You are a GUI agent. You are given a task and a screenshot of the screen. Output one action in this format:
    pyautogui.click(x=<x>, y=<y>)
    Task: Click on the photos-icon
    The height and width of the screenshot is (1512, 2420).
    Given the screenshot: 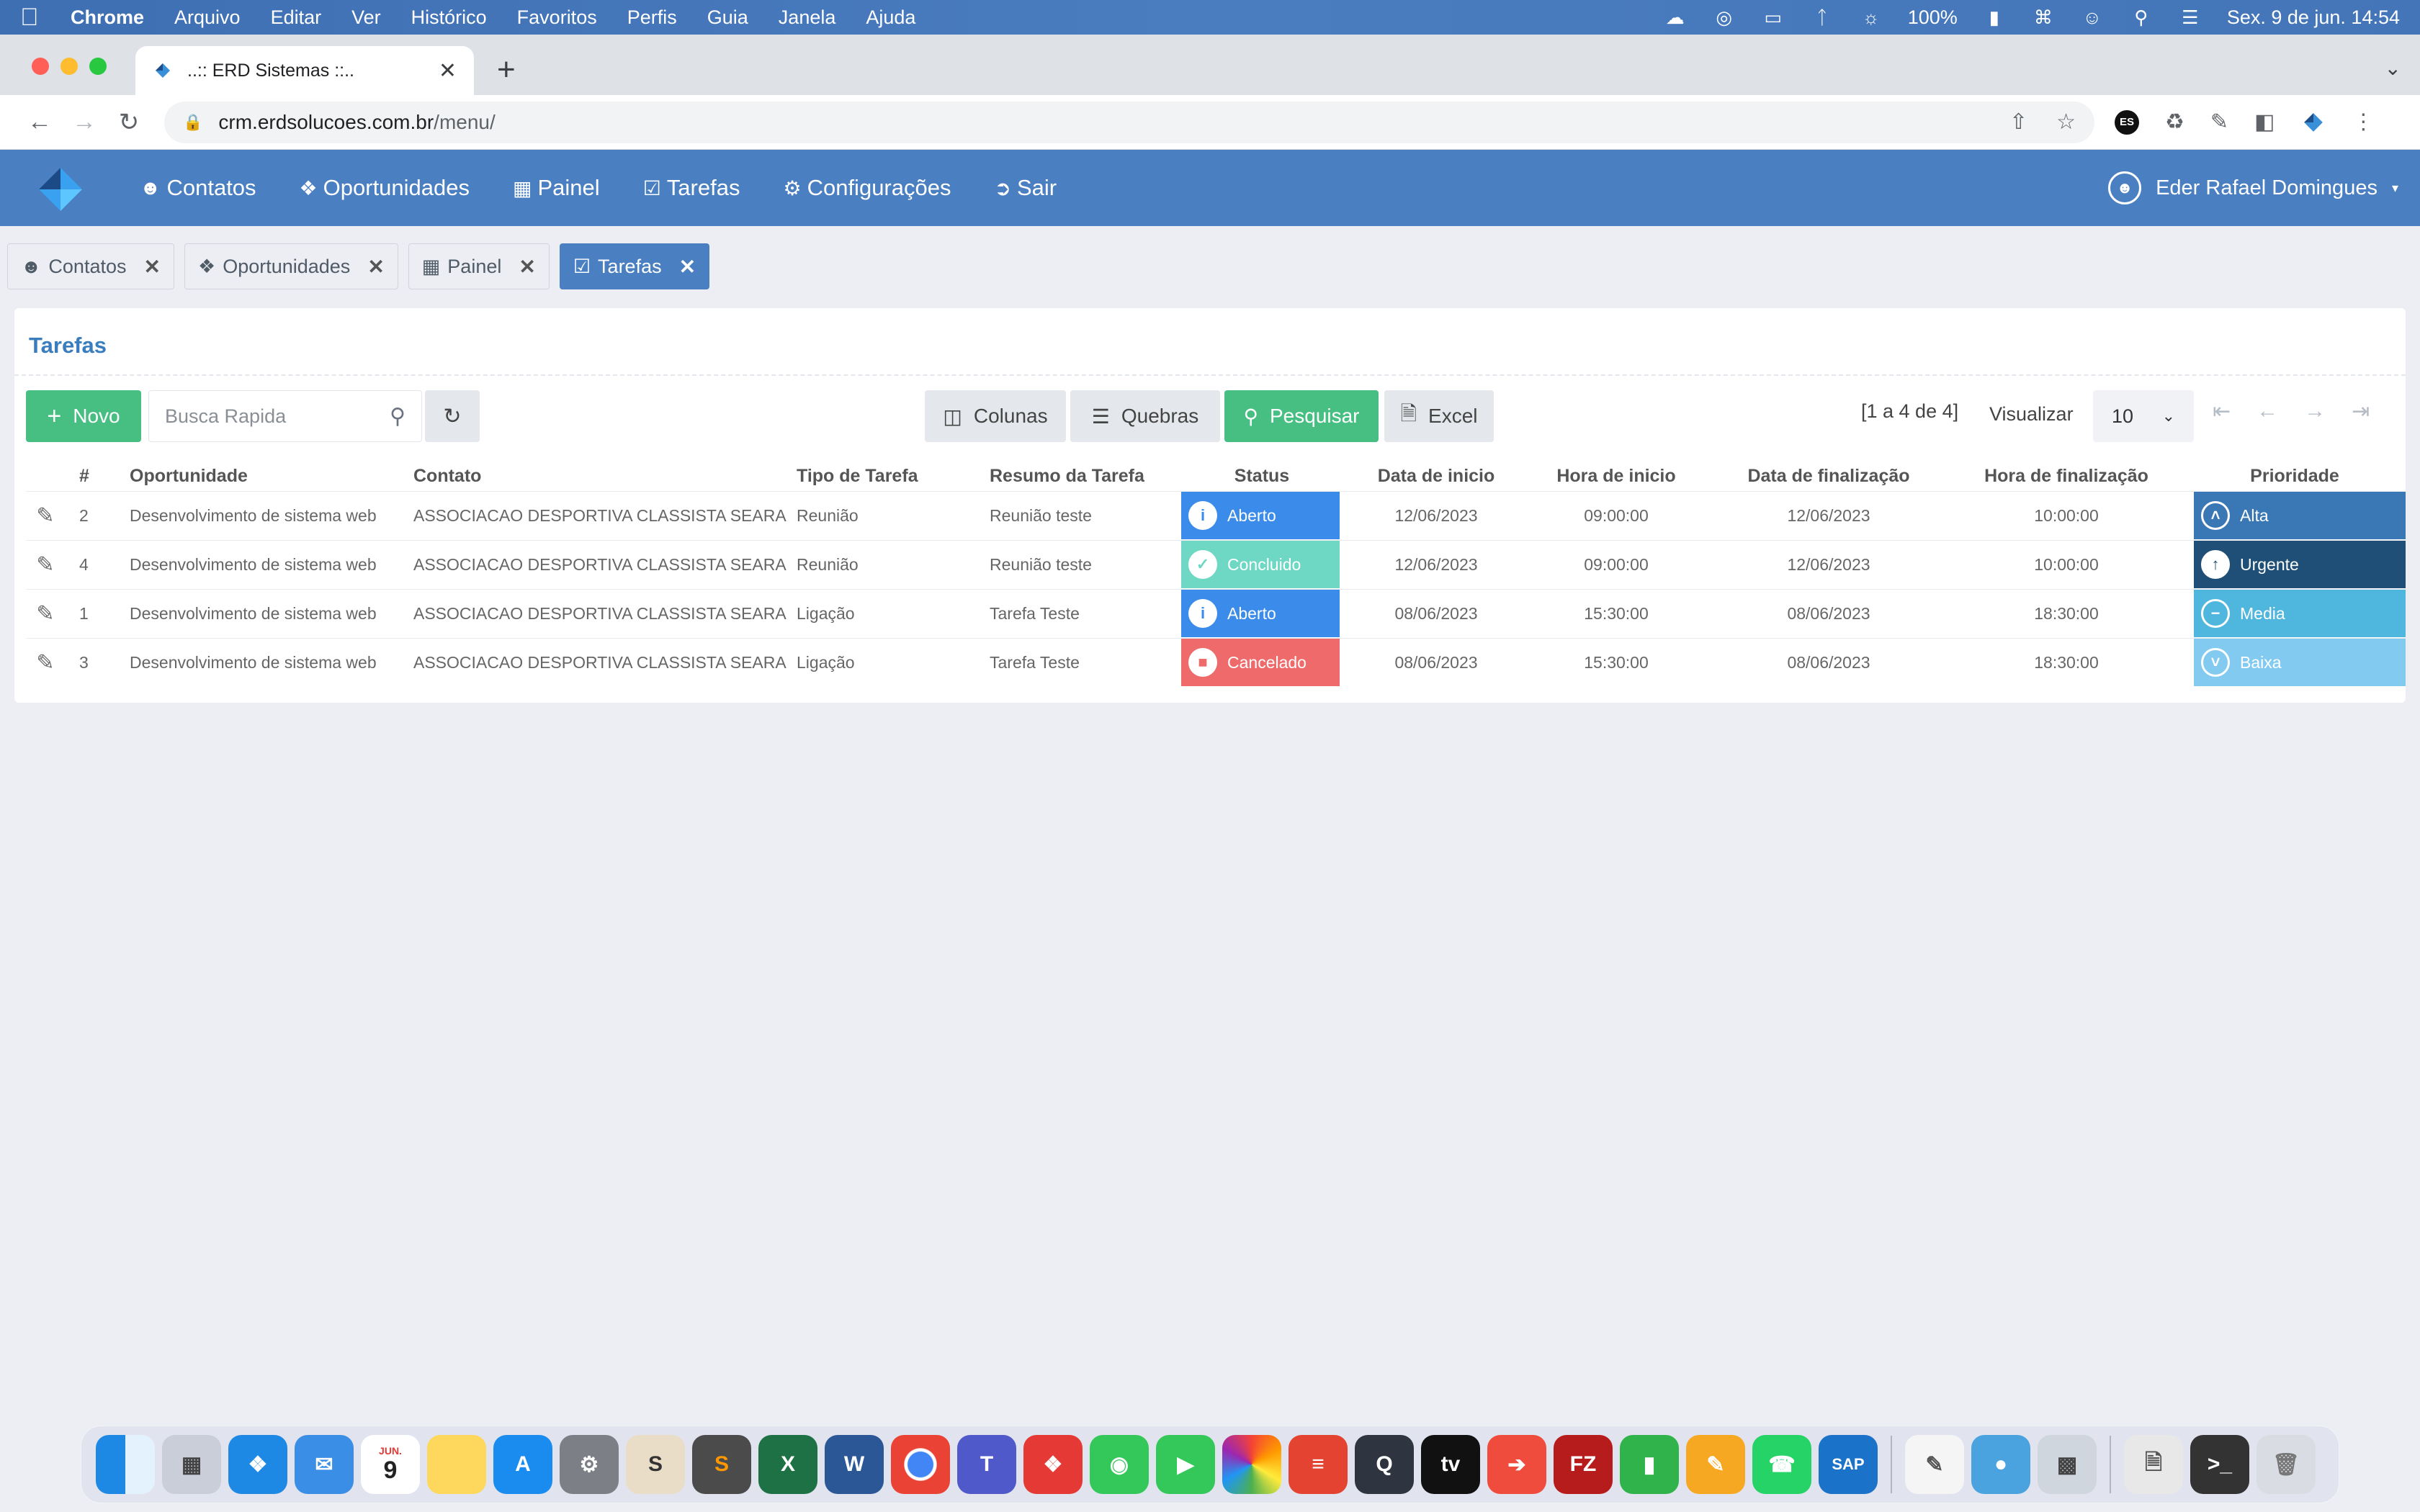 What is the action you would take?
    pyautogui.click(x=1251, y=1464)
    